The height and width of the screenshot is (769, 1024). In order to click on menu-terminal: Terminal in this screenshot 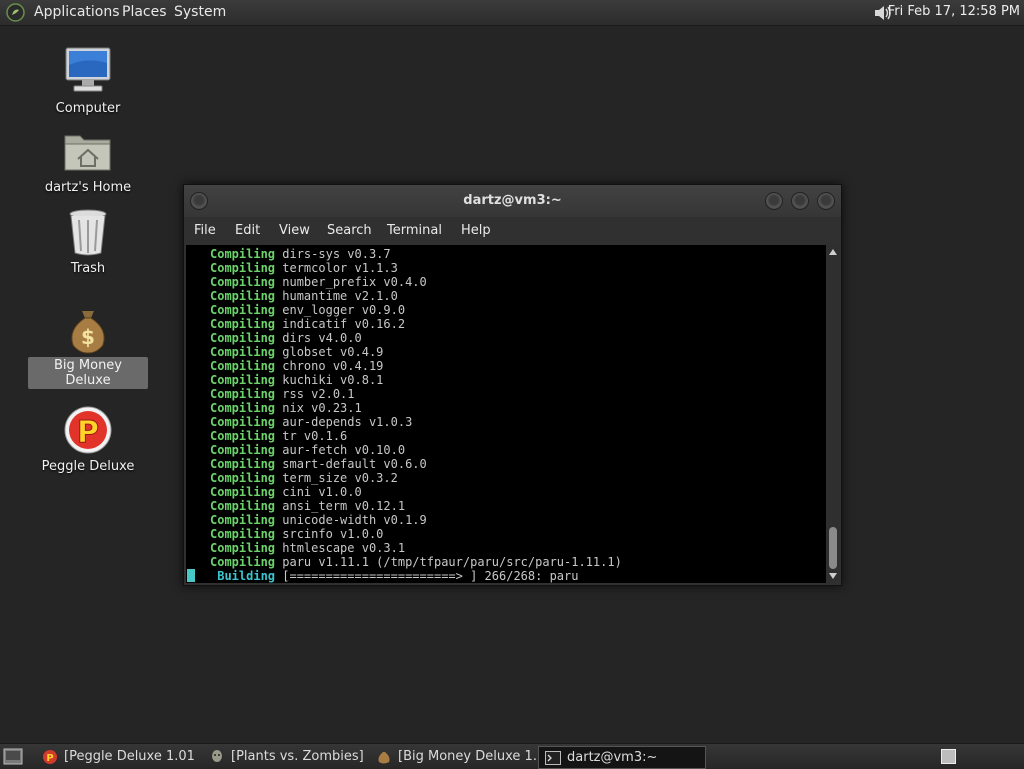, I will do `click(414, 230)`.